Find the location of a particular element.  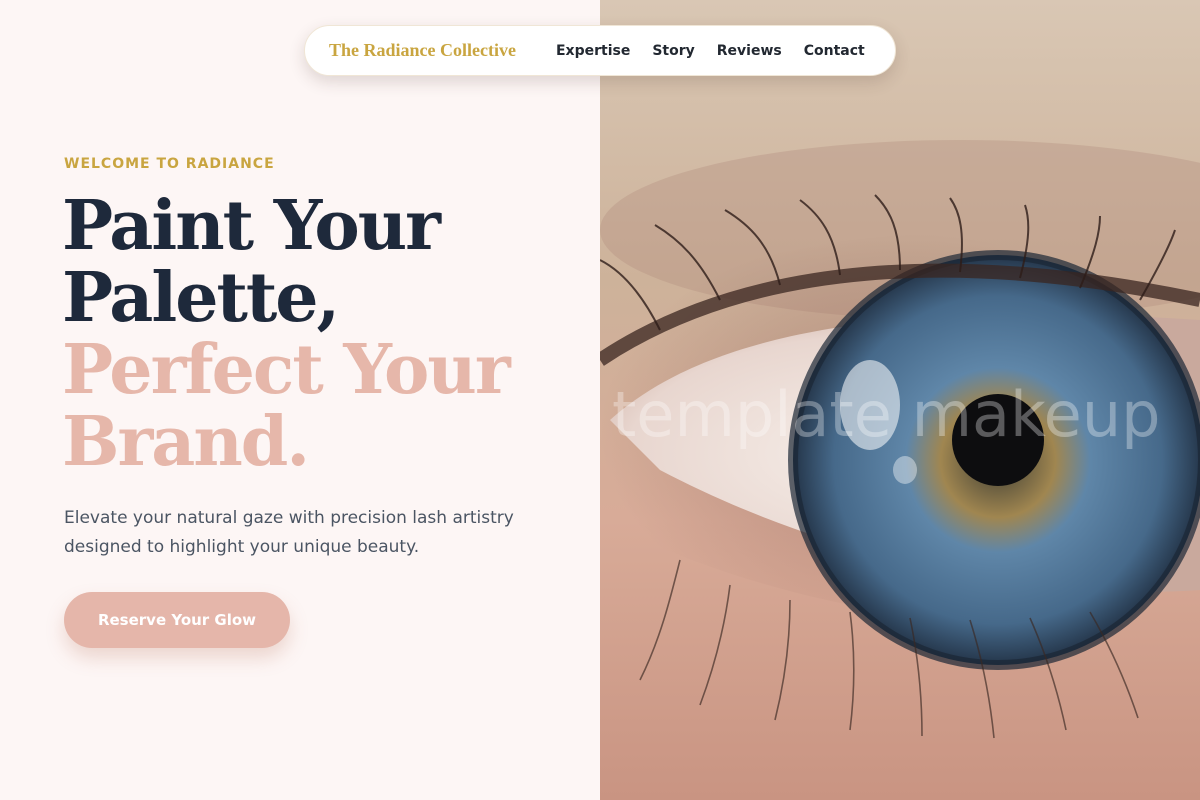

nav-links: Expertise Story Reviews Contact is located at coordinates (699, 51).